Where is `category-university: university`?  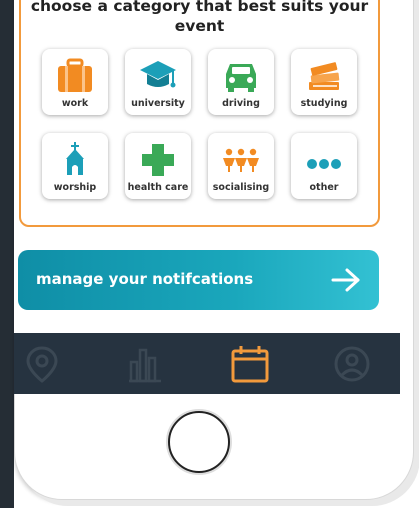 category-university: university is located at coordinates (158, 82).